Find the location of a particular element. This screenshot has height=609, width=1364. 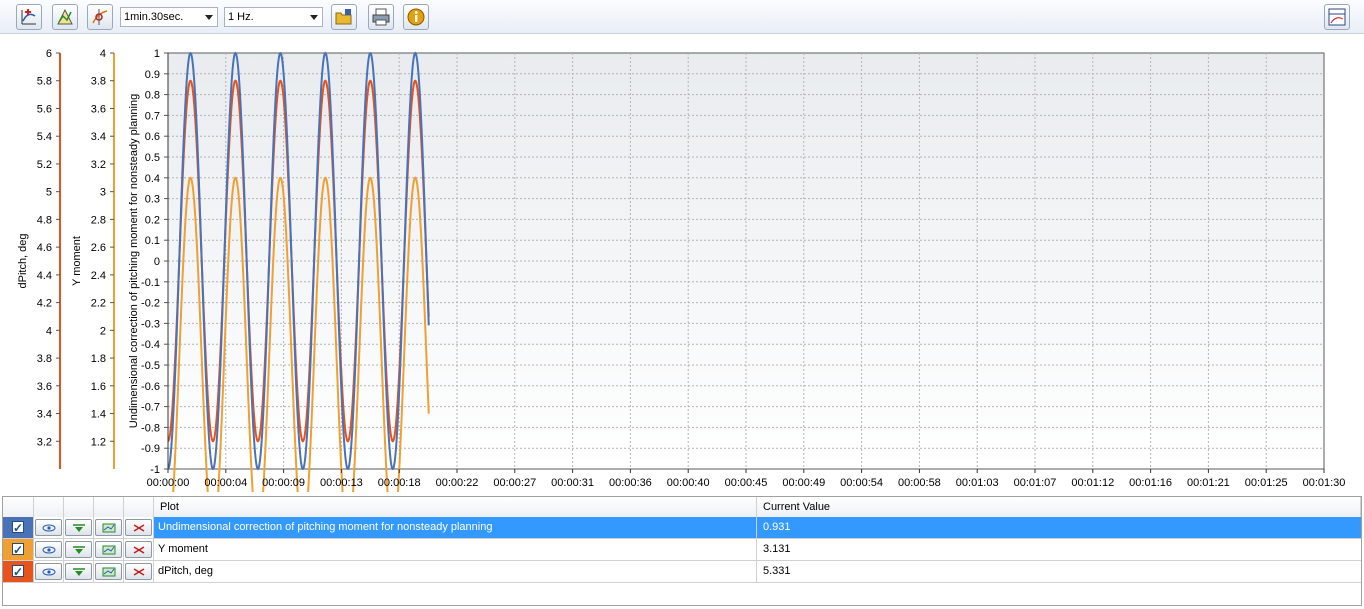

chart-settings-button is located at coordinates (65, 17).